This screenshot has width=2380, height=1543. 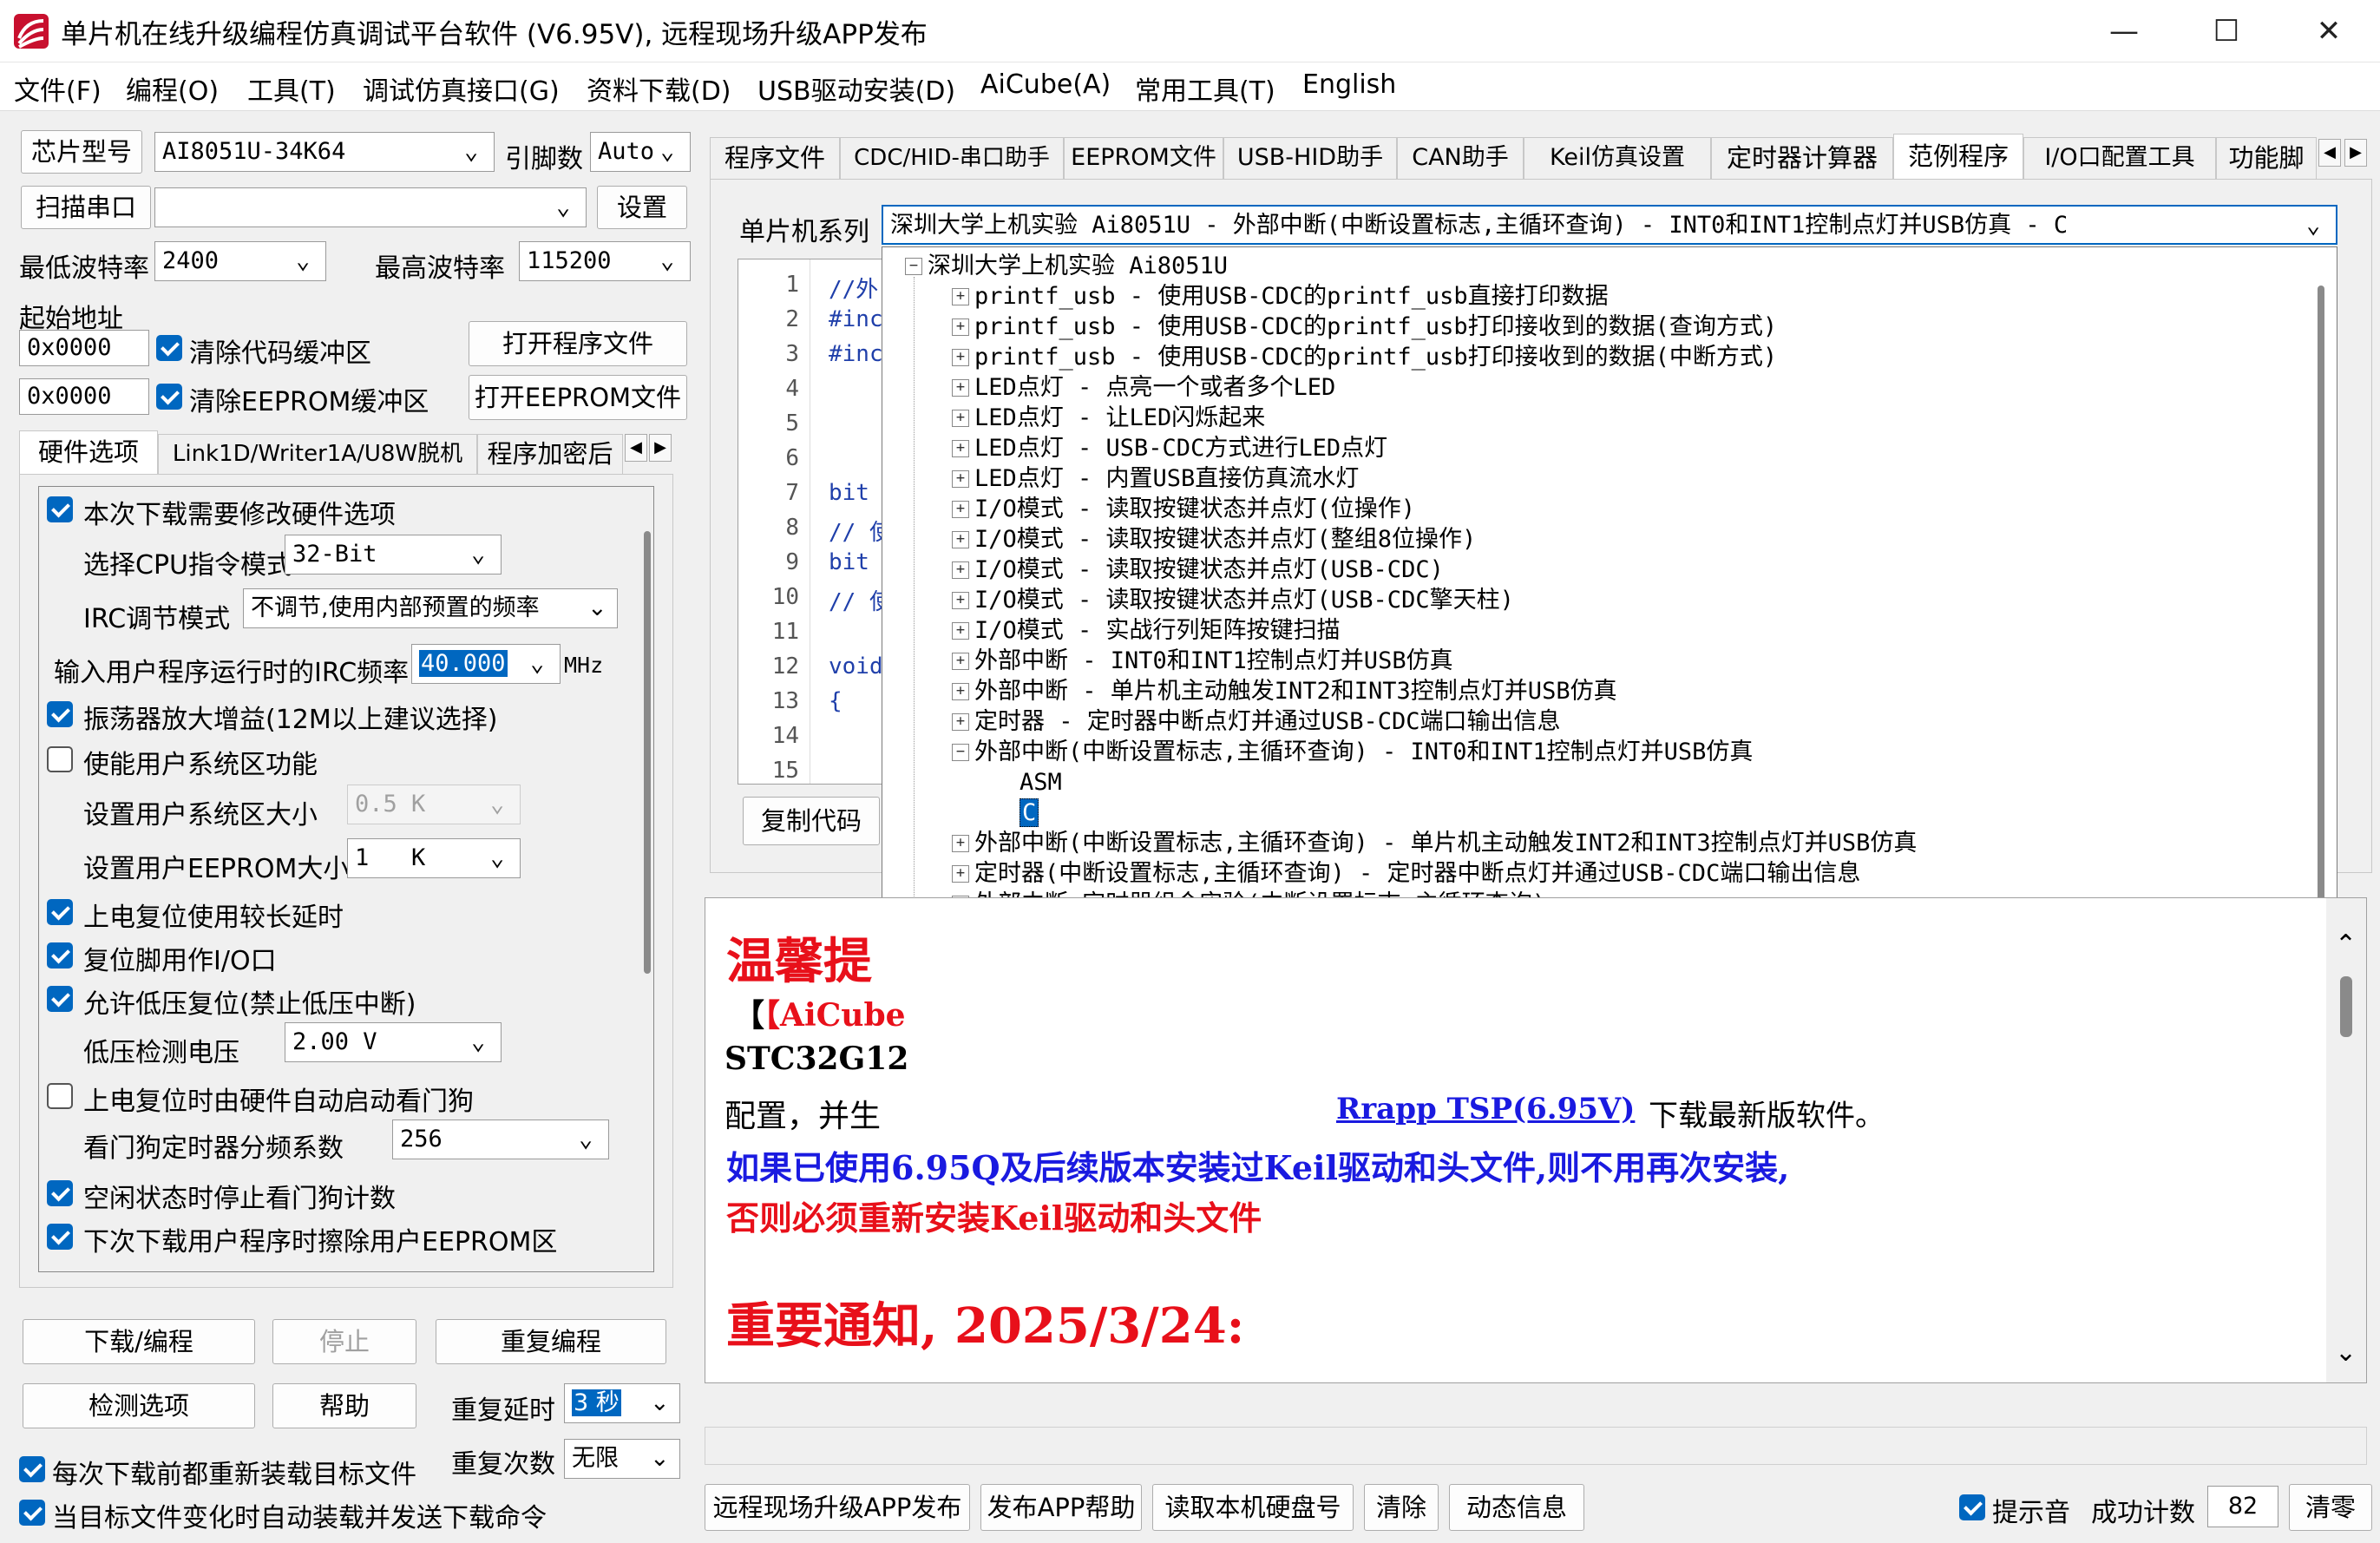 I want to click on modify-hw-checkbox, so click(x=60, y=509).